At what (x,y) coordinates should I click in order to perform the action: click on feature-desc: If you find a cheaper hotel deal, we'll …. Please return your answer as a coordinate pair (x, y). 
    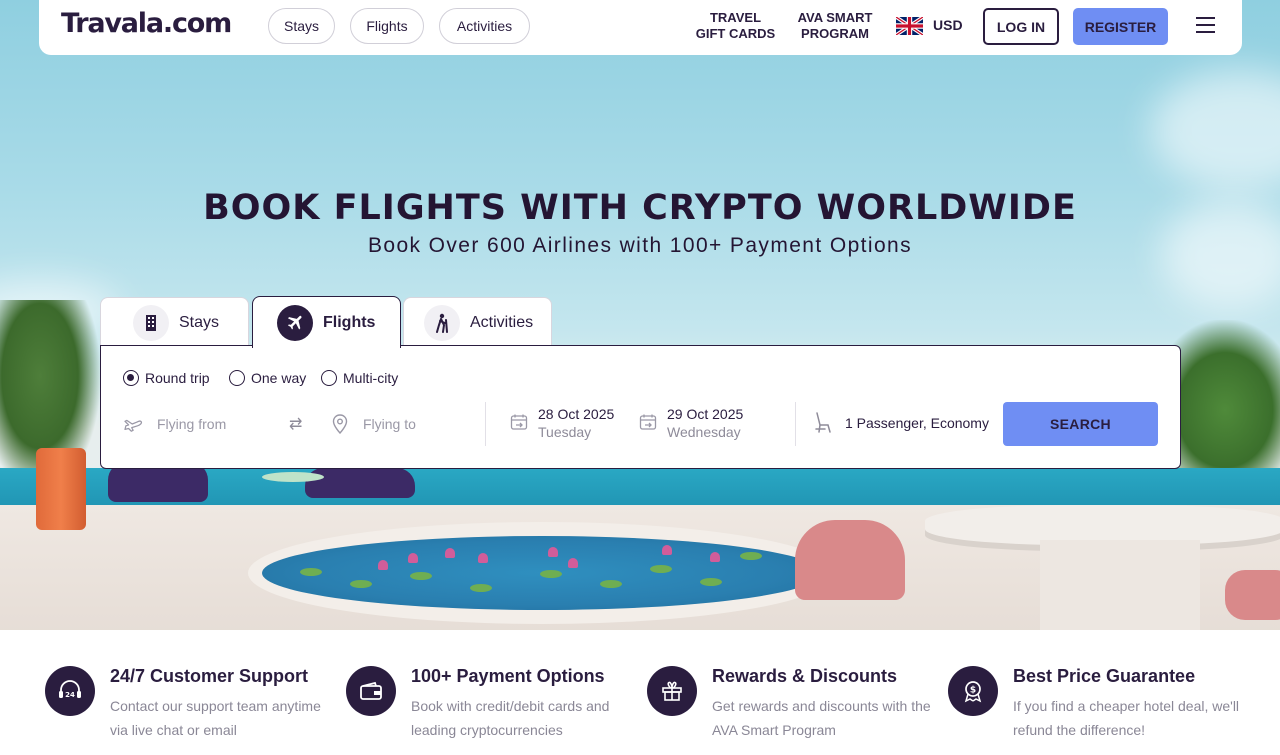
    Looking at the image, I should click on (1126, 718).